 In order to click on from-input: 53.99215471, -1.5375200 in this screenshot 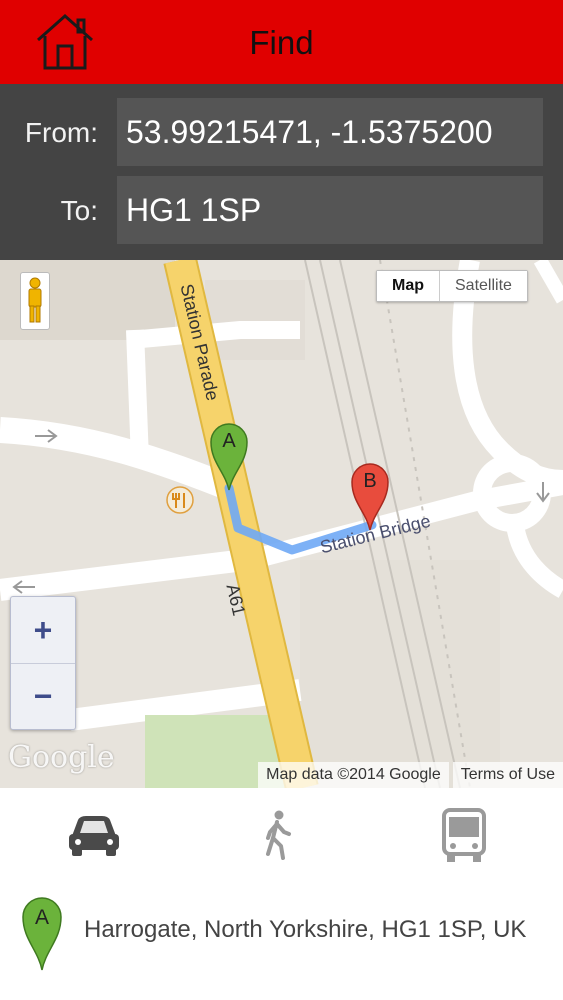, I will do `click(330, 132)`.